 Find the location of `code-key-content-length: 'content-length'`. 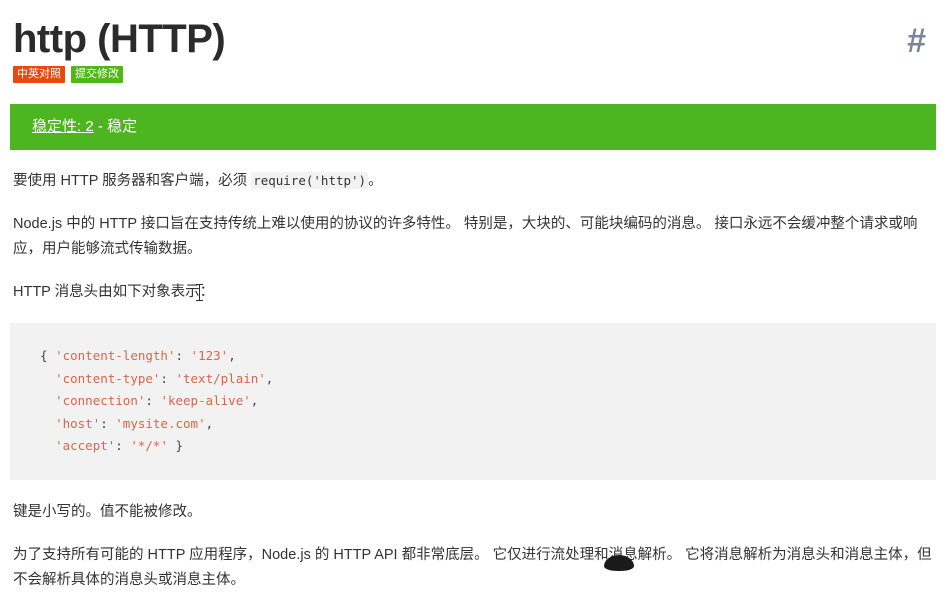

code-key-content-length: 'content-length' is located at coordinates (115, 355).